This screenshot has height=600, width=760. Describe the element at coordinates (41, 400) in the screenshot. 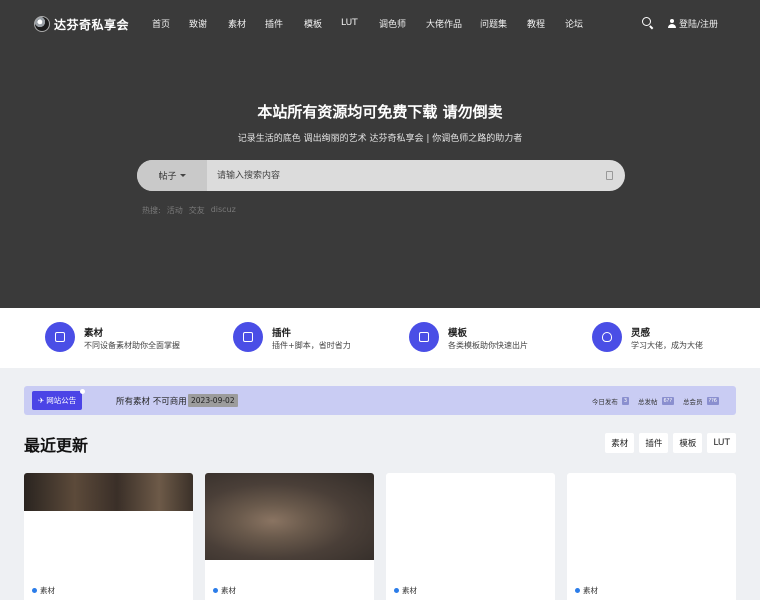

I see `megaphone-icon: ✈` at that location.